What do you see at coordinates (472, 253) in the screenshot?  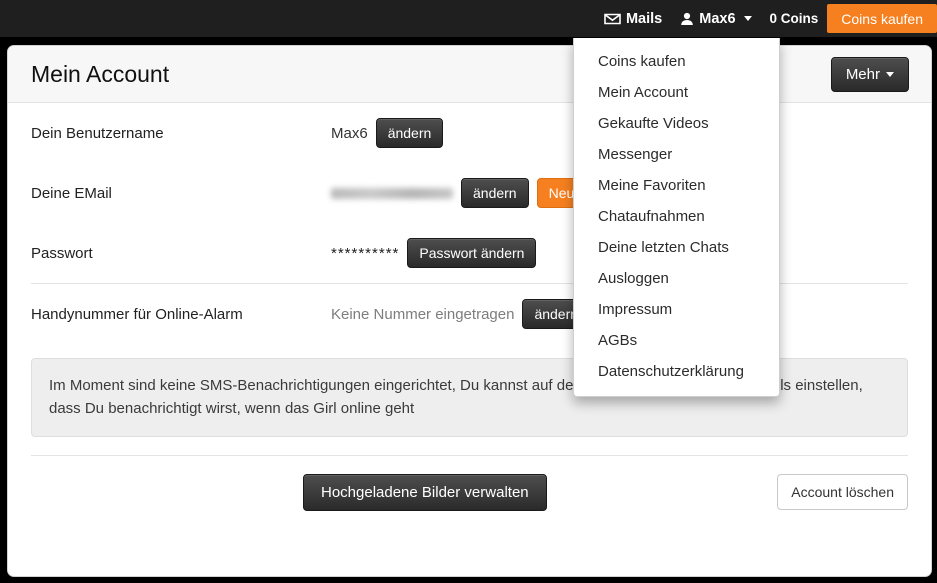 I see `change-password-button: Passwort ändern` at bounding box center [472, 253].